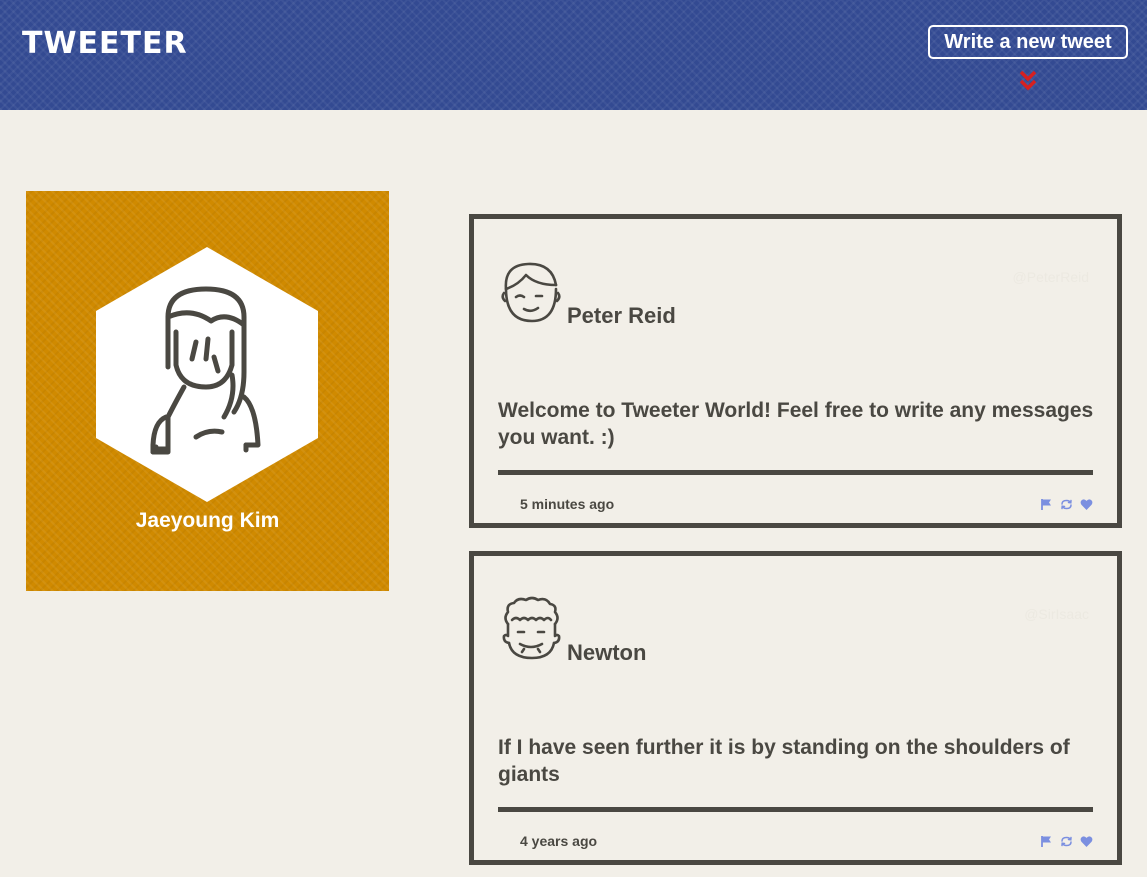  I want to click on tweet-timestamp: 5 minutes ago, so click(567, 504).